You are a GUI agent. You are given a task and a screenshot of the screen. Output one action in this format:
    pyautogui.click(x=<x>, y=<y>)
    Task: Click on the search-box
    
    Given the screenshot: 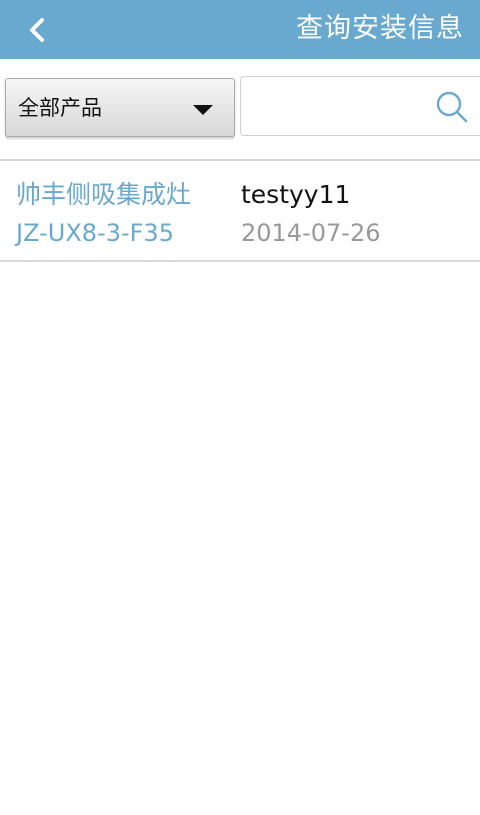 What is the action you would take?
    pyautogui.click(x=360, y=106)
    